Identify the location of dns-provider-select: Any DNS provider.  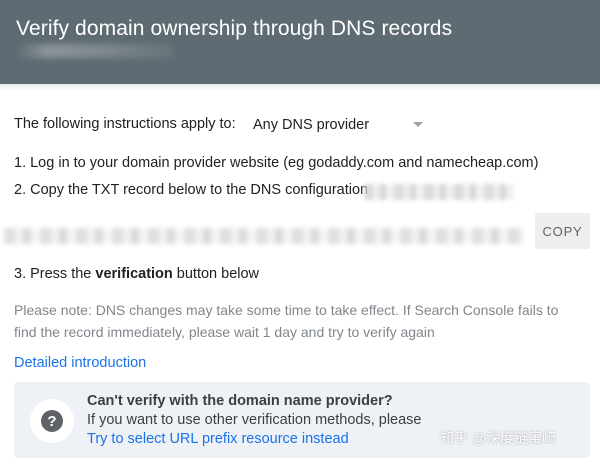
(342, 125).